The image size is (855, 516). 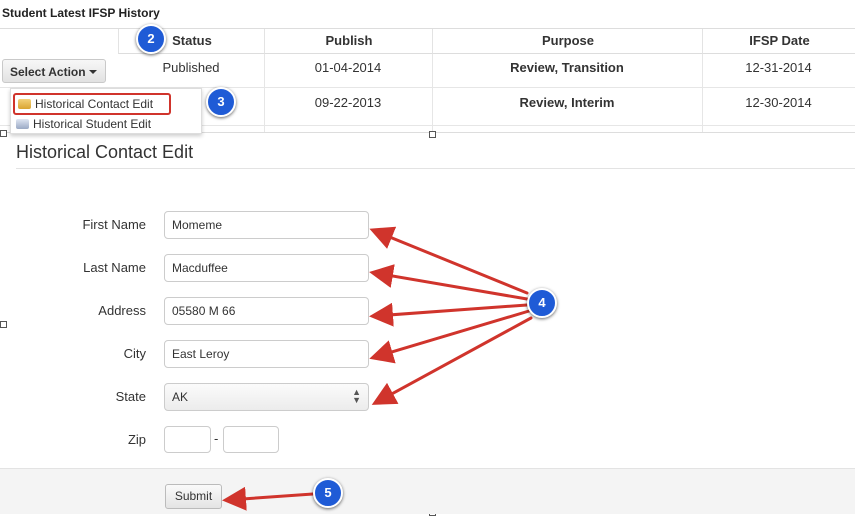 What do you see at coordinates (151, 39) in the screenshot?
I see `step-badge-2: 2` at bounding box center [151, 39].